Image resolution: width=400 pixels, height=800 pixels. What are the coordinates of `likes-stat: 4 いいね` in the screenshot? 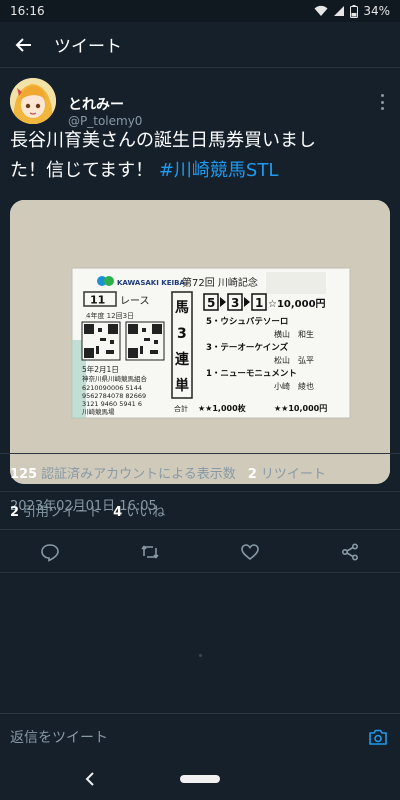 It's located at (139, 510).